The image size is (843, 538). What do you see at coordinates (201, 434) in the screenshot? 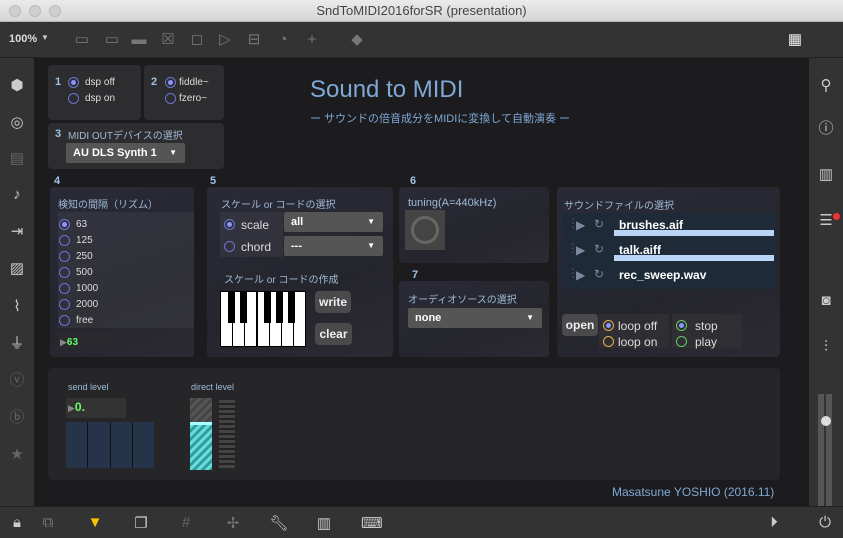
I see `direct-level-slider` at bounding box center [201, 434].